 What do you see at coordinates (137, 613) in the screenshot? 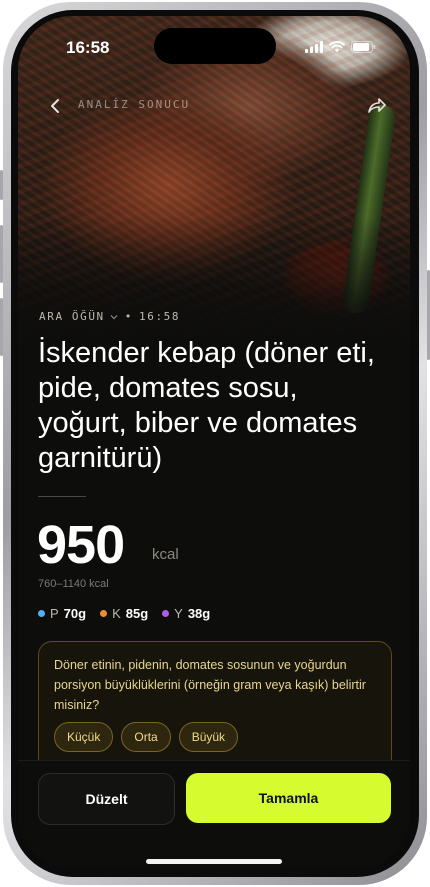
I see `macro-value: 85g` at bounding box center [137, 613].